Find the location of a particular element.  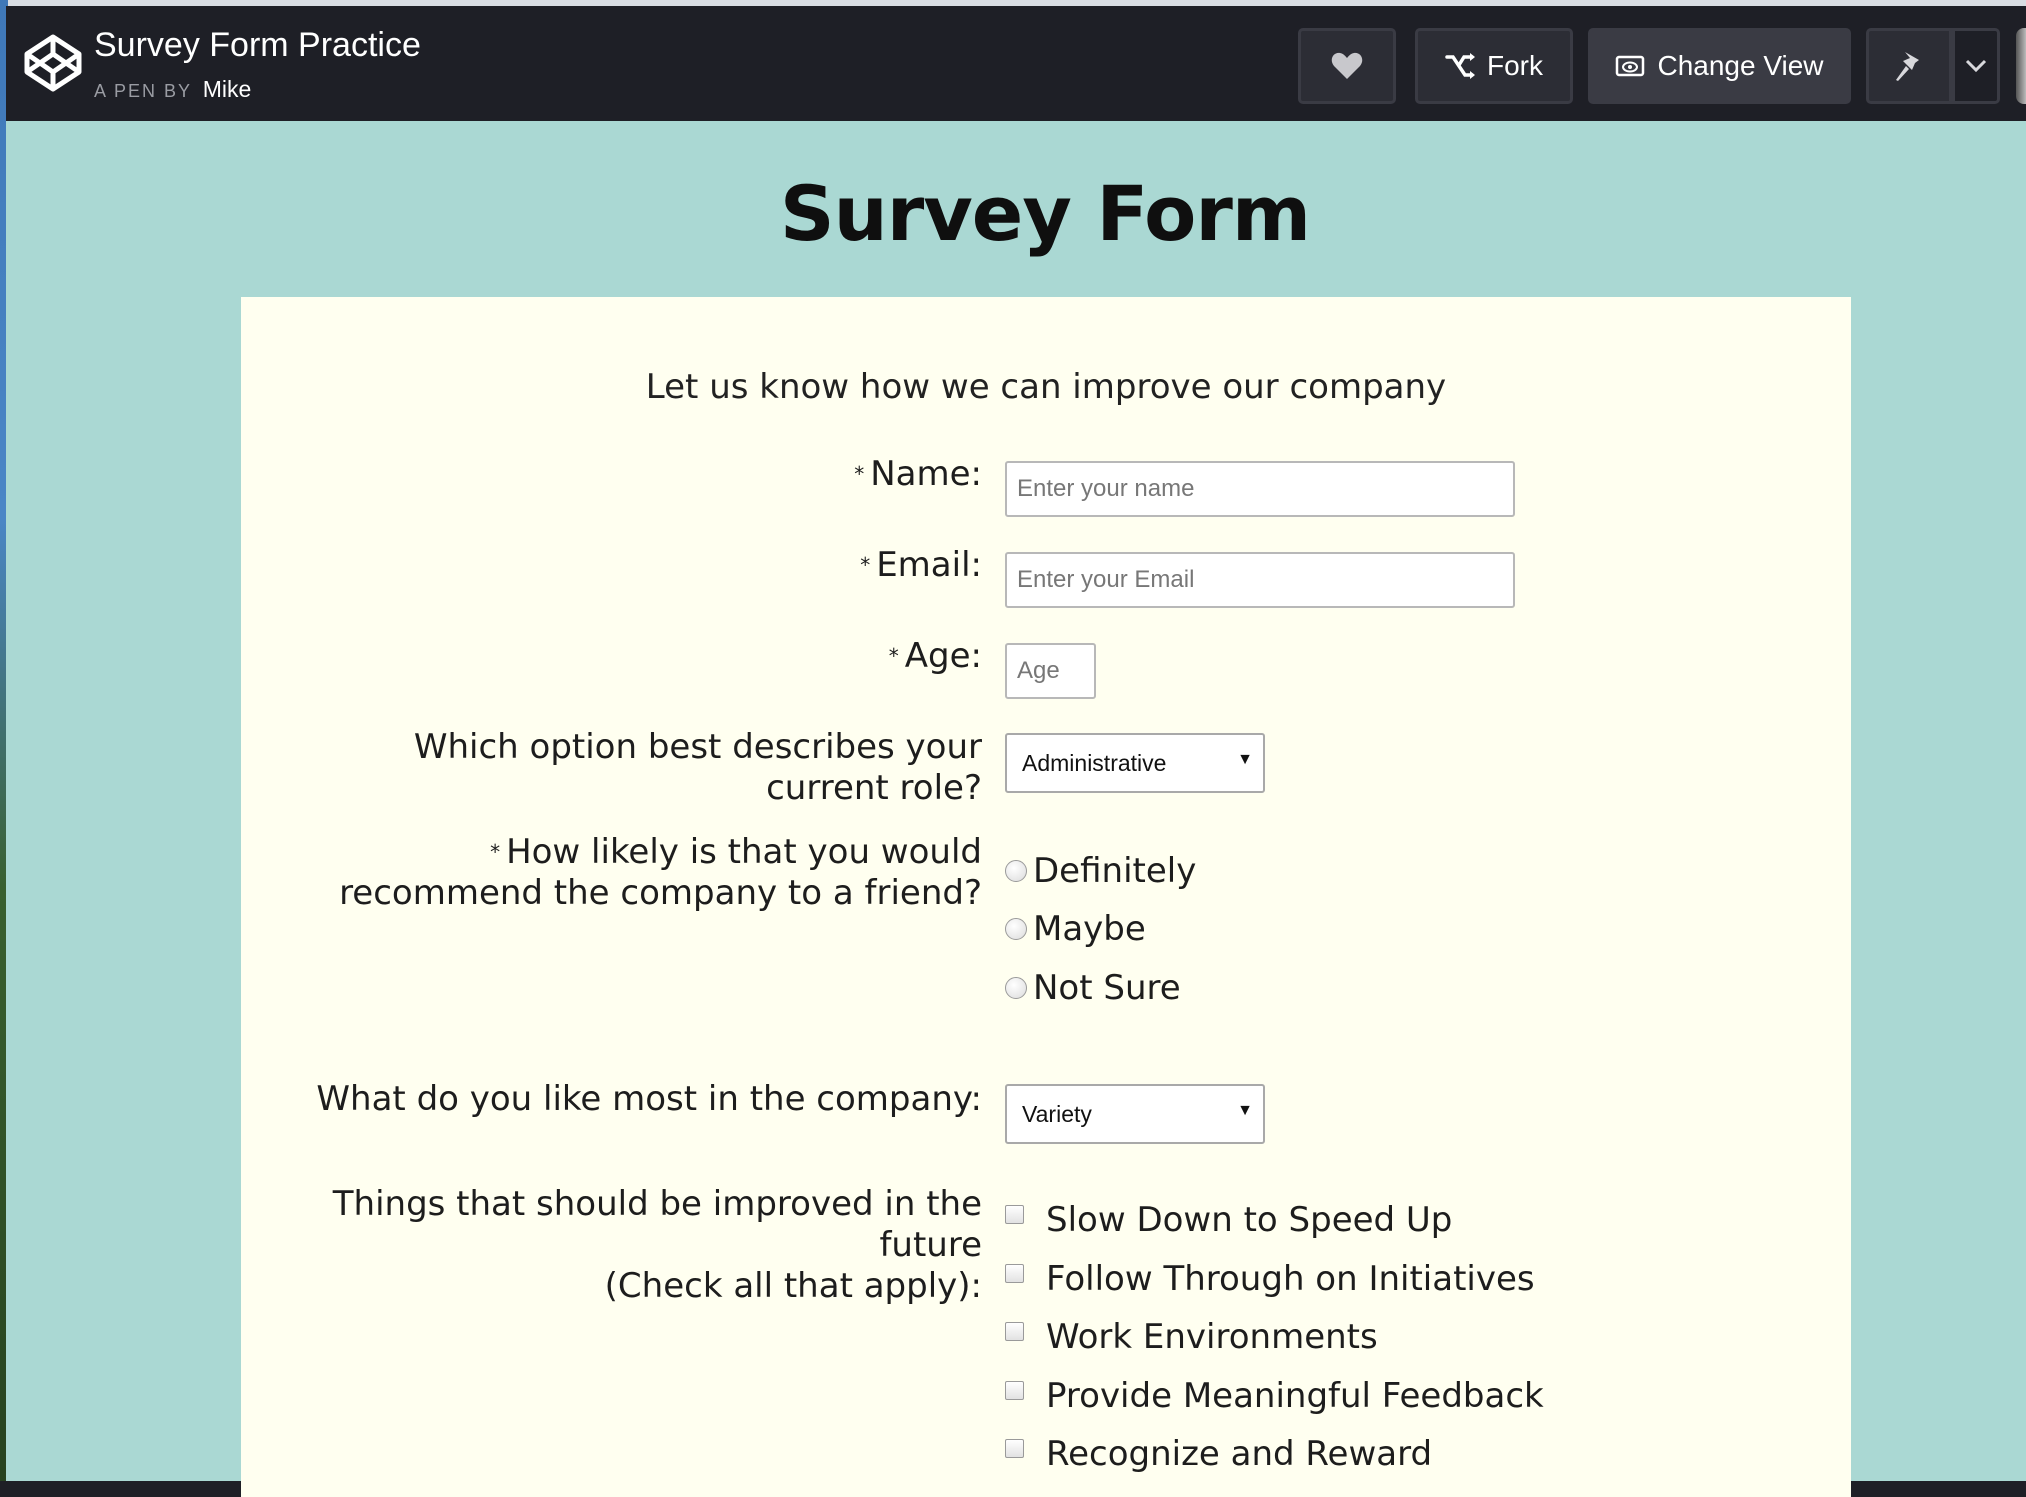

checkbox-label: Slow Down to Speed Up is located at coordinates (1249, 1220).